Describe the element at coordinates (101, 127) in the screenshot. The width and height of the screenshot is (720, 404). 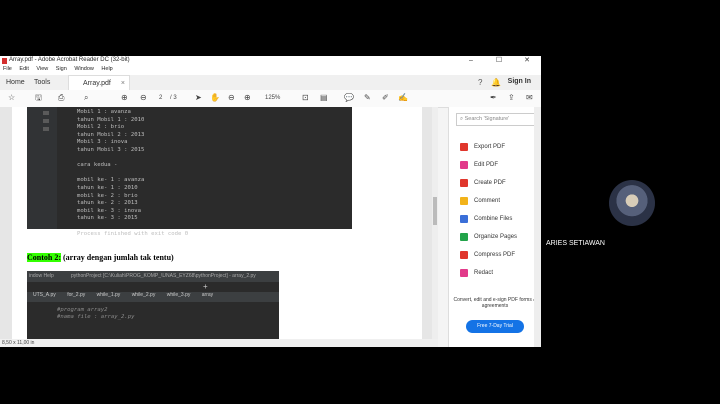
I see `output-line: Mobil 2 : brio` at that location.